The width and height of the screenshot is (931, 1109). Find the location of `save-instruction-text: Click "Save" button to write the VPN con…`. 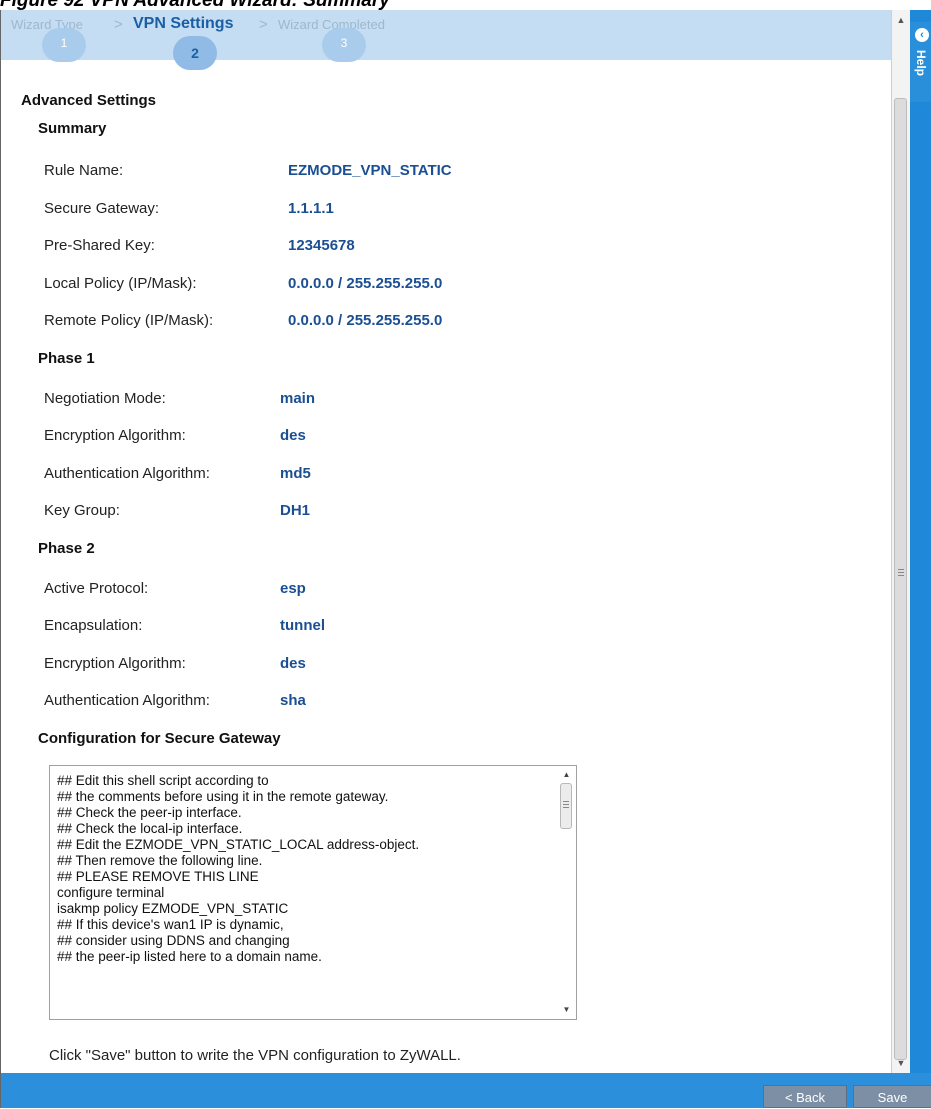

save-instruction-text: Click "Save" button to write the VPN con… is located at coordinates (255, 1055).